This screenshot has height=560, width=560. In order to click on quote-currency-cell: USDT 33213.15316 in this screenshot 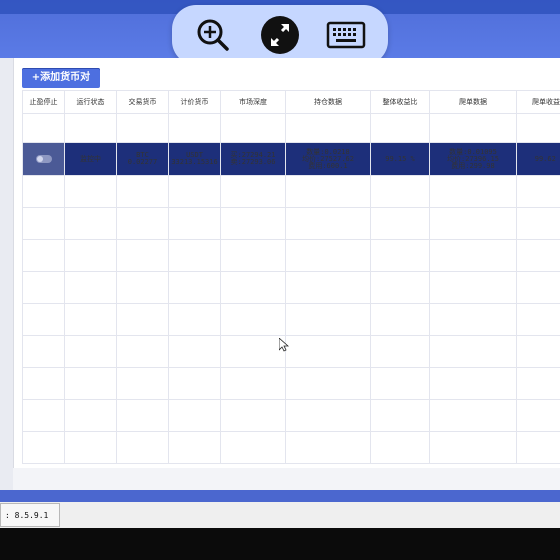, I will do `click(194, 159)`.